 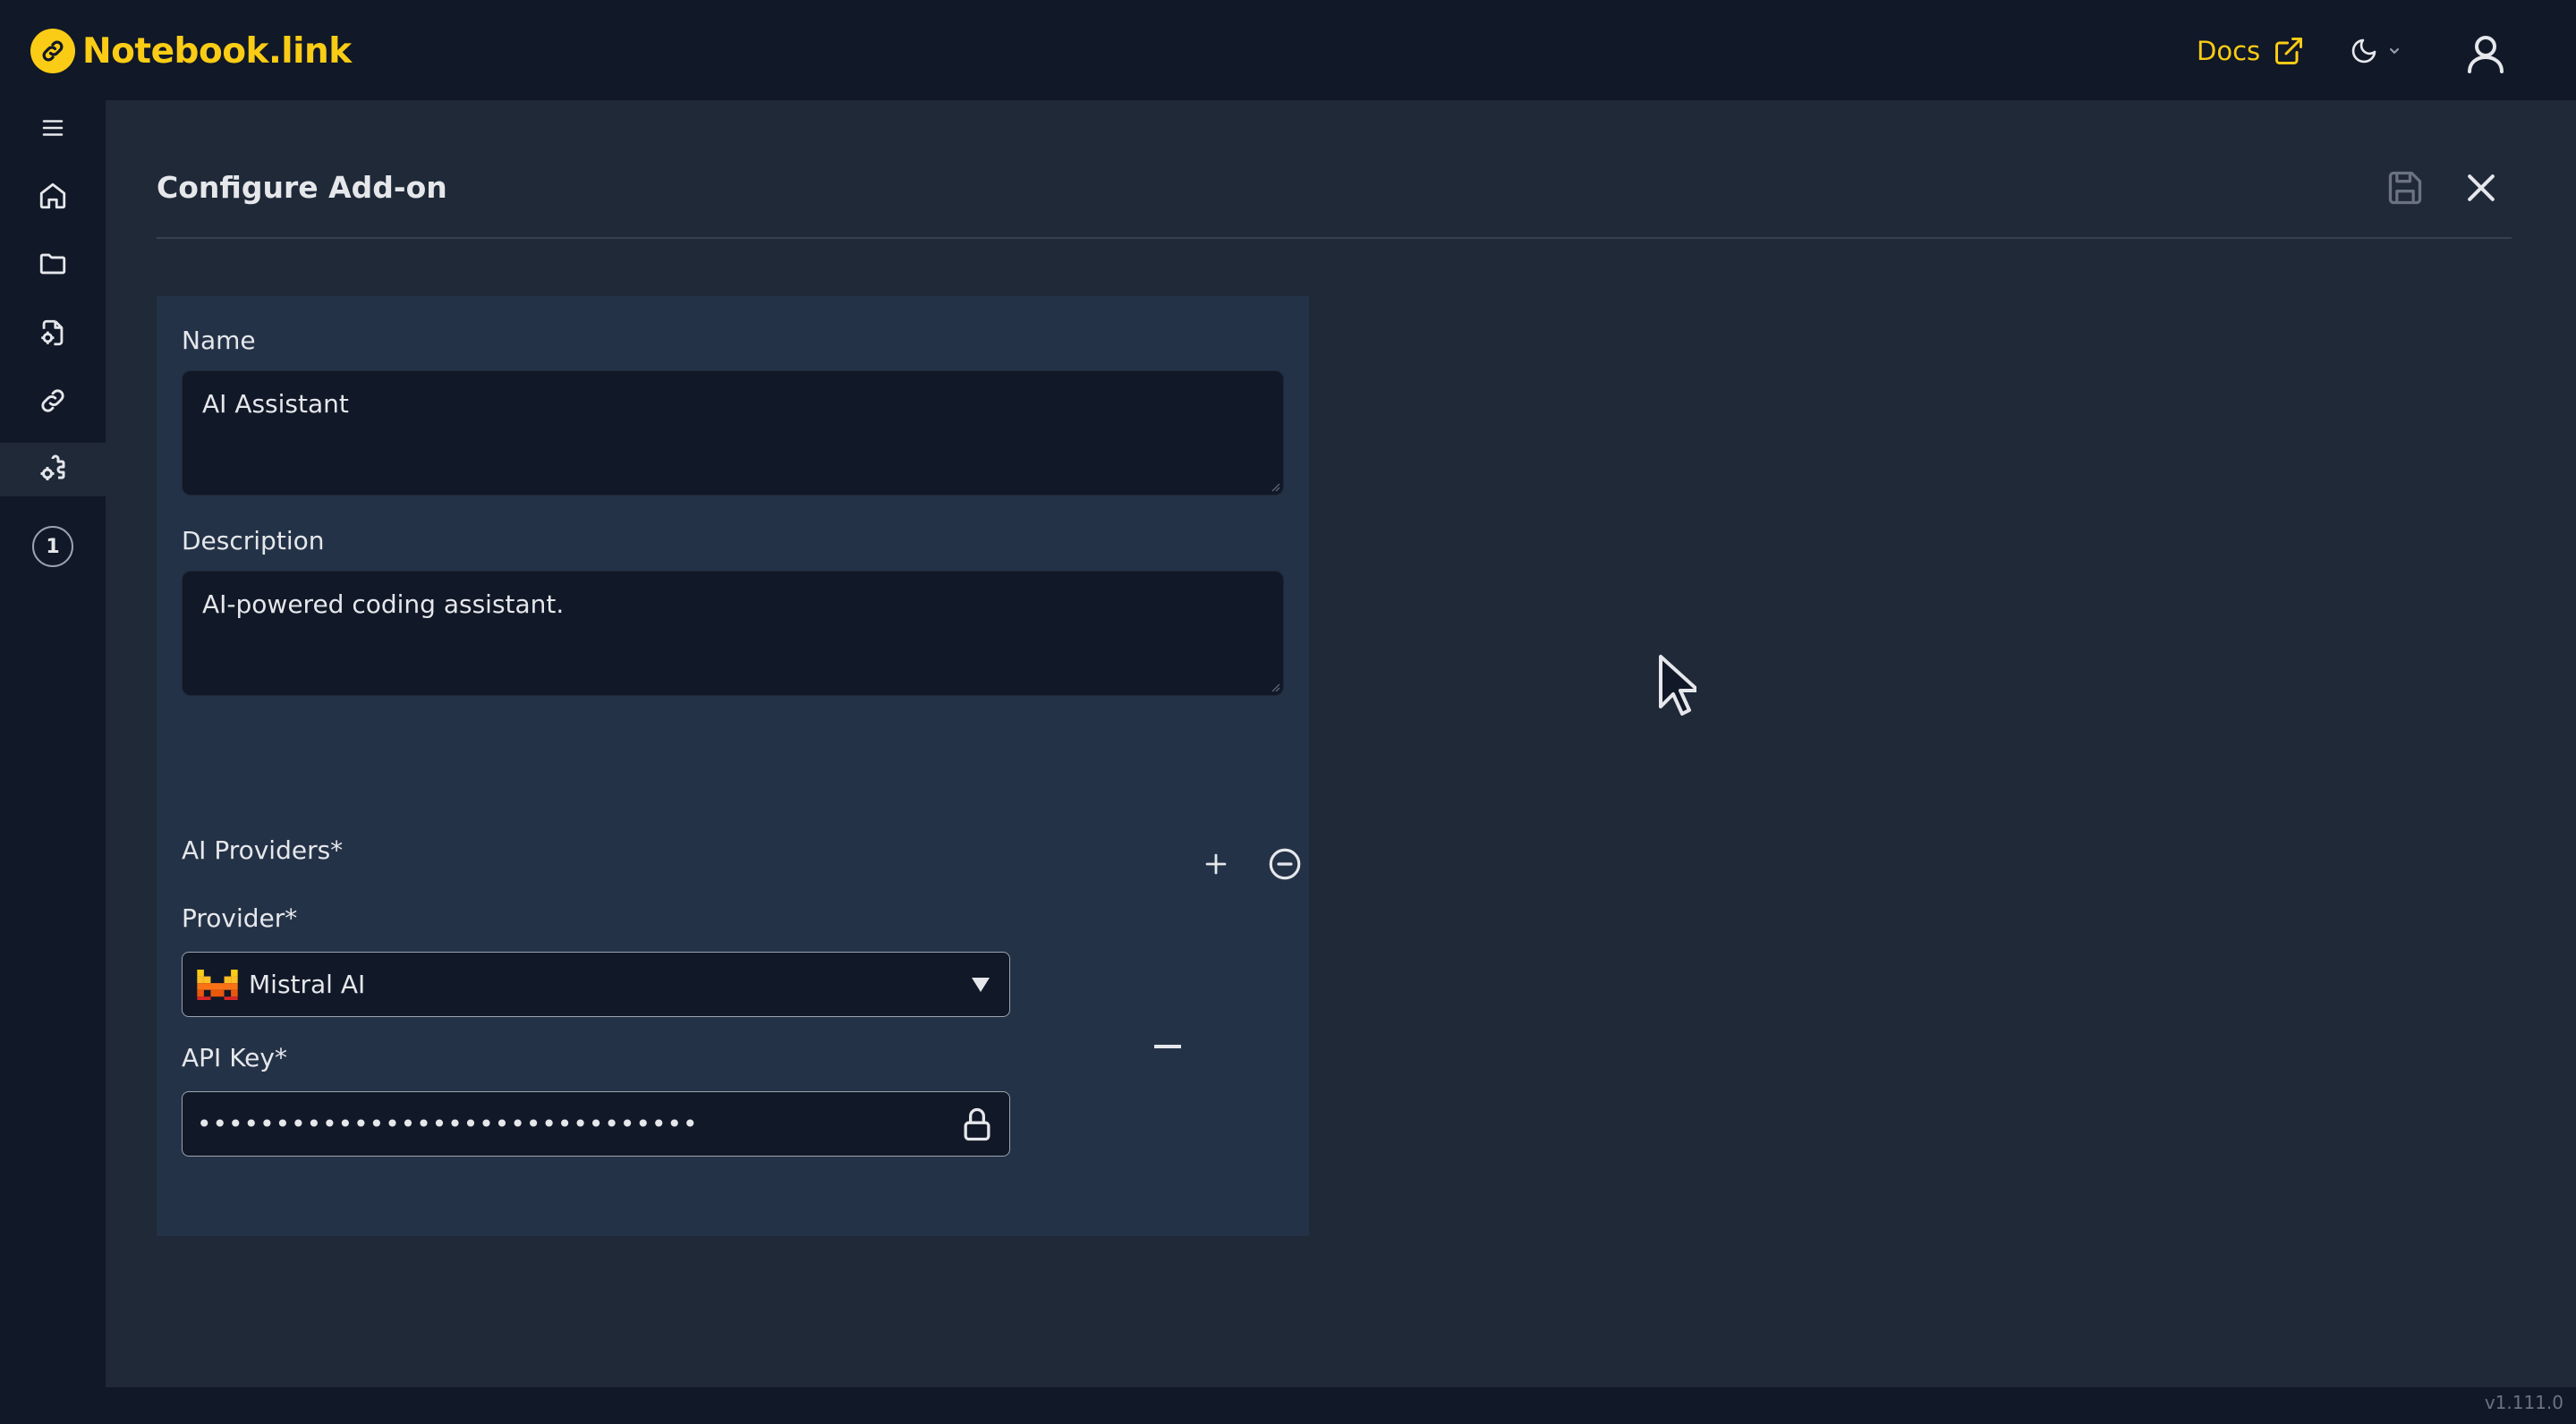 I want to click on notification-badge: 1, so click(x=52, y=546).